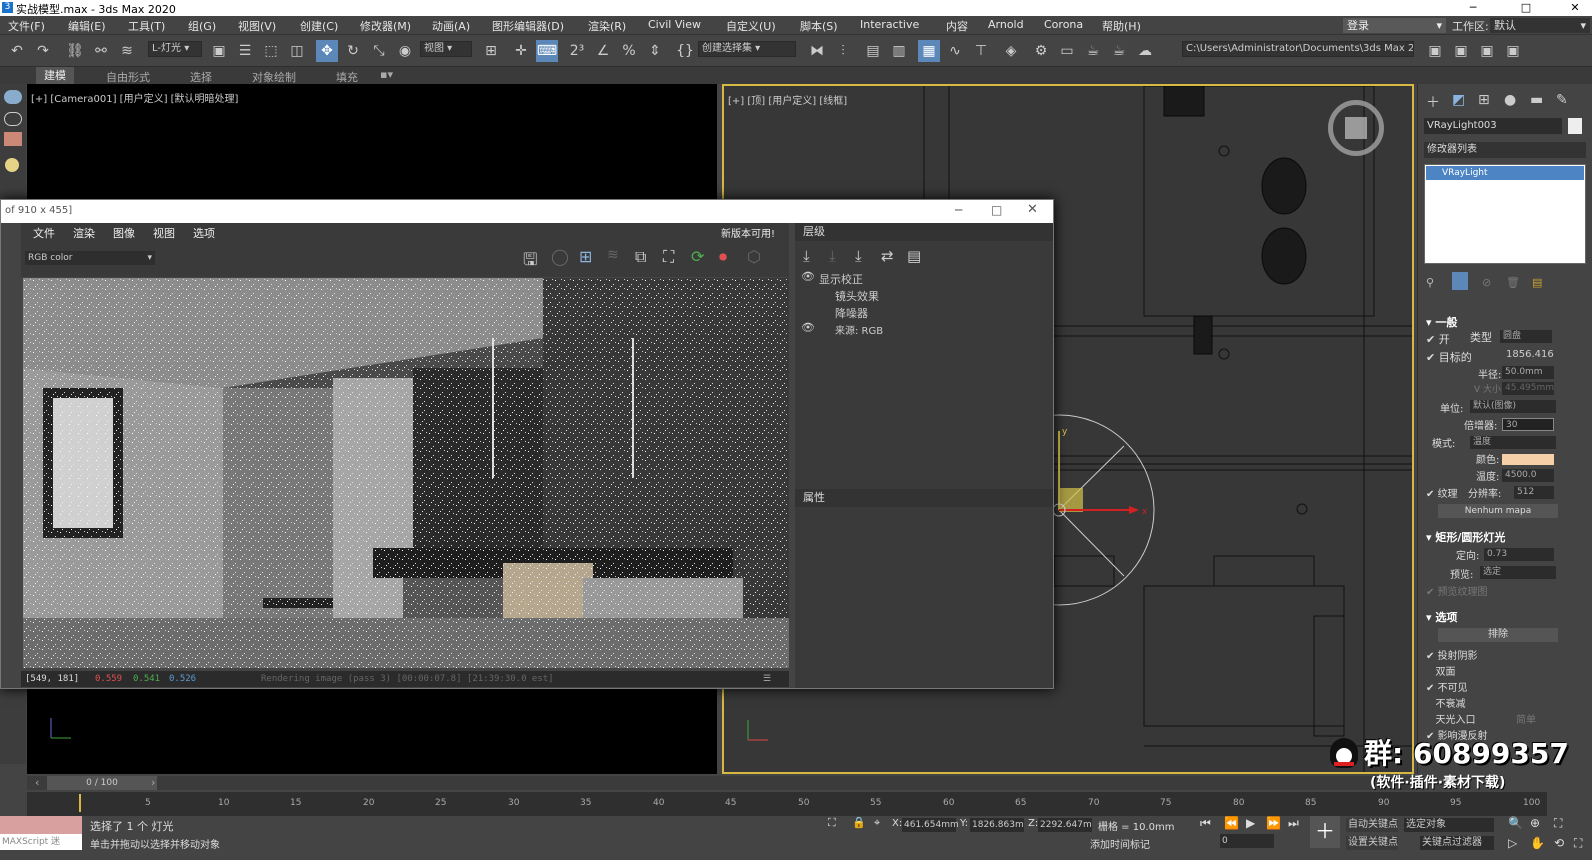 This screenshot has width=1592, height=860. What do you see at coordinates (1460, 281) in the screenshot?
I see `show-end-result-icon` at bounding box center [1460, 281].